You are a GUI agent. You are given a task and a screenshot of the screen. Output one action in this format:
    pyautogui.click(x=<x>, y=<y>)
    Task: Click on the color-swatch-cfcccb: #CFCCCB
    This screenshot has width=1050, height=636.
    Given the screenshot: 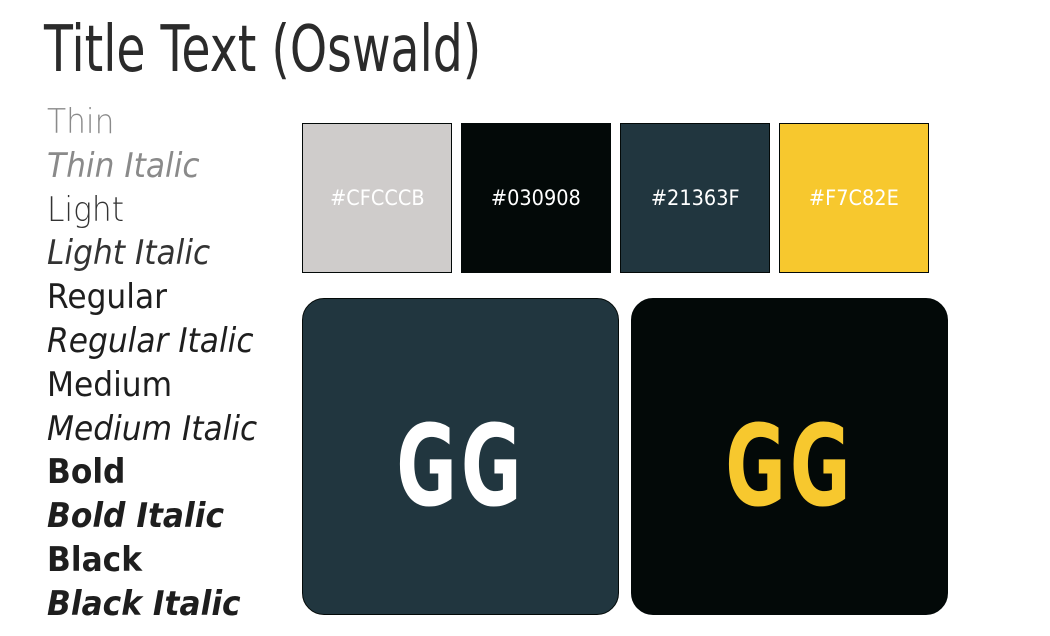 What is the action you would take?
    pyautogui.click(x=377, y=198)
    